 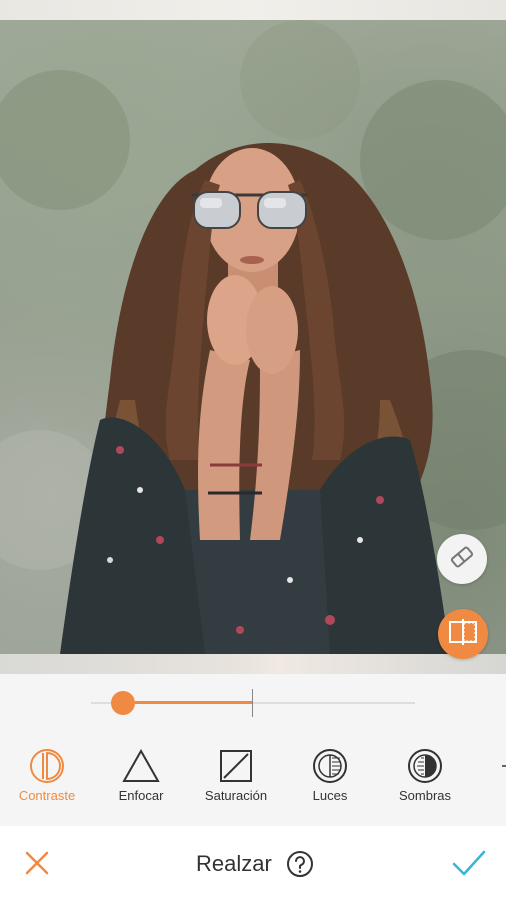 I want to click on bottom-bar: Realzar, so click(x=253, y=863).